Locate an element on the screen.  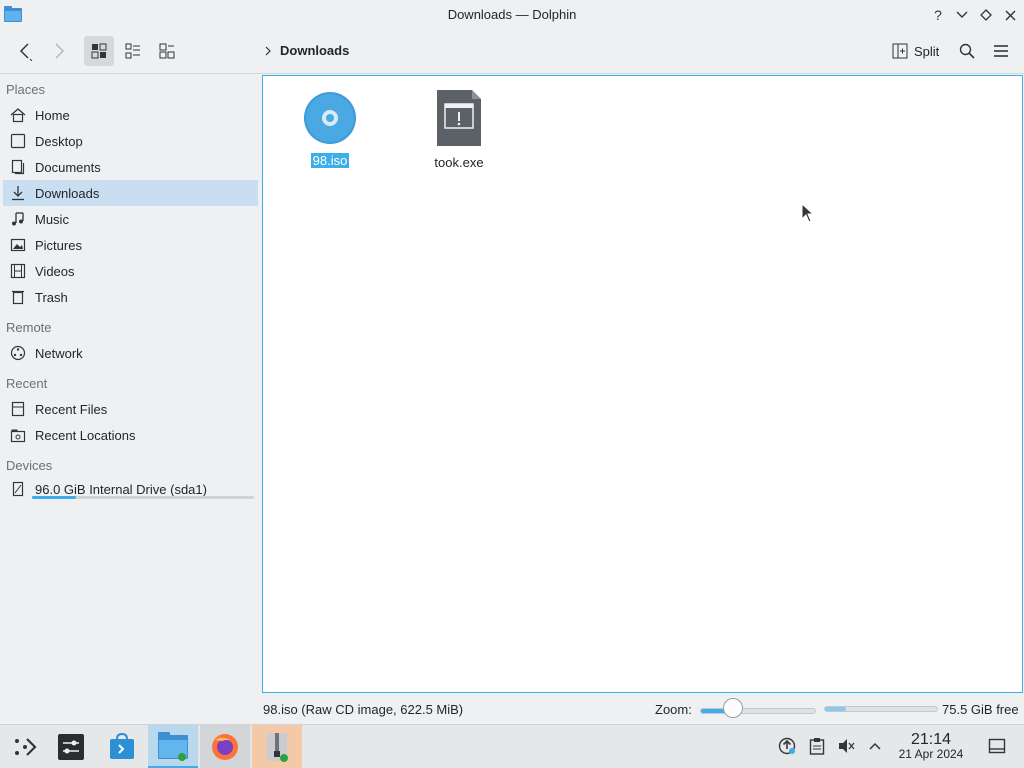
minimize-icon is located at coordinates (962, 15).